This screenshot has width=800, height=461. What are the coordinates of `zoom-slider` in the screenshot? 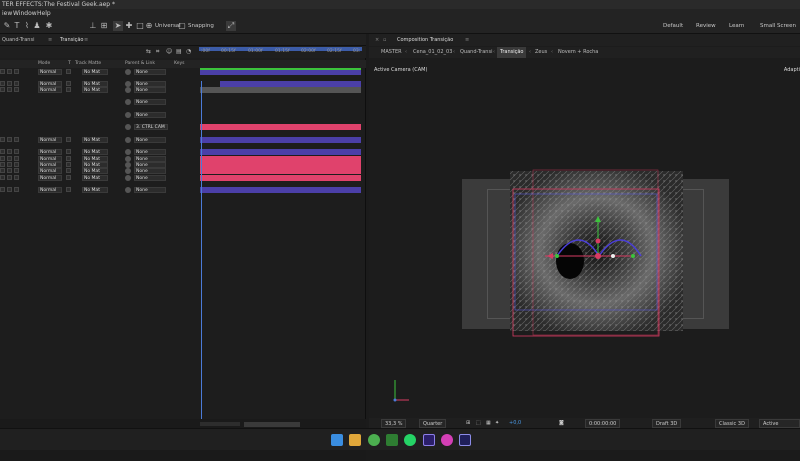 It's located at (220, 424).